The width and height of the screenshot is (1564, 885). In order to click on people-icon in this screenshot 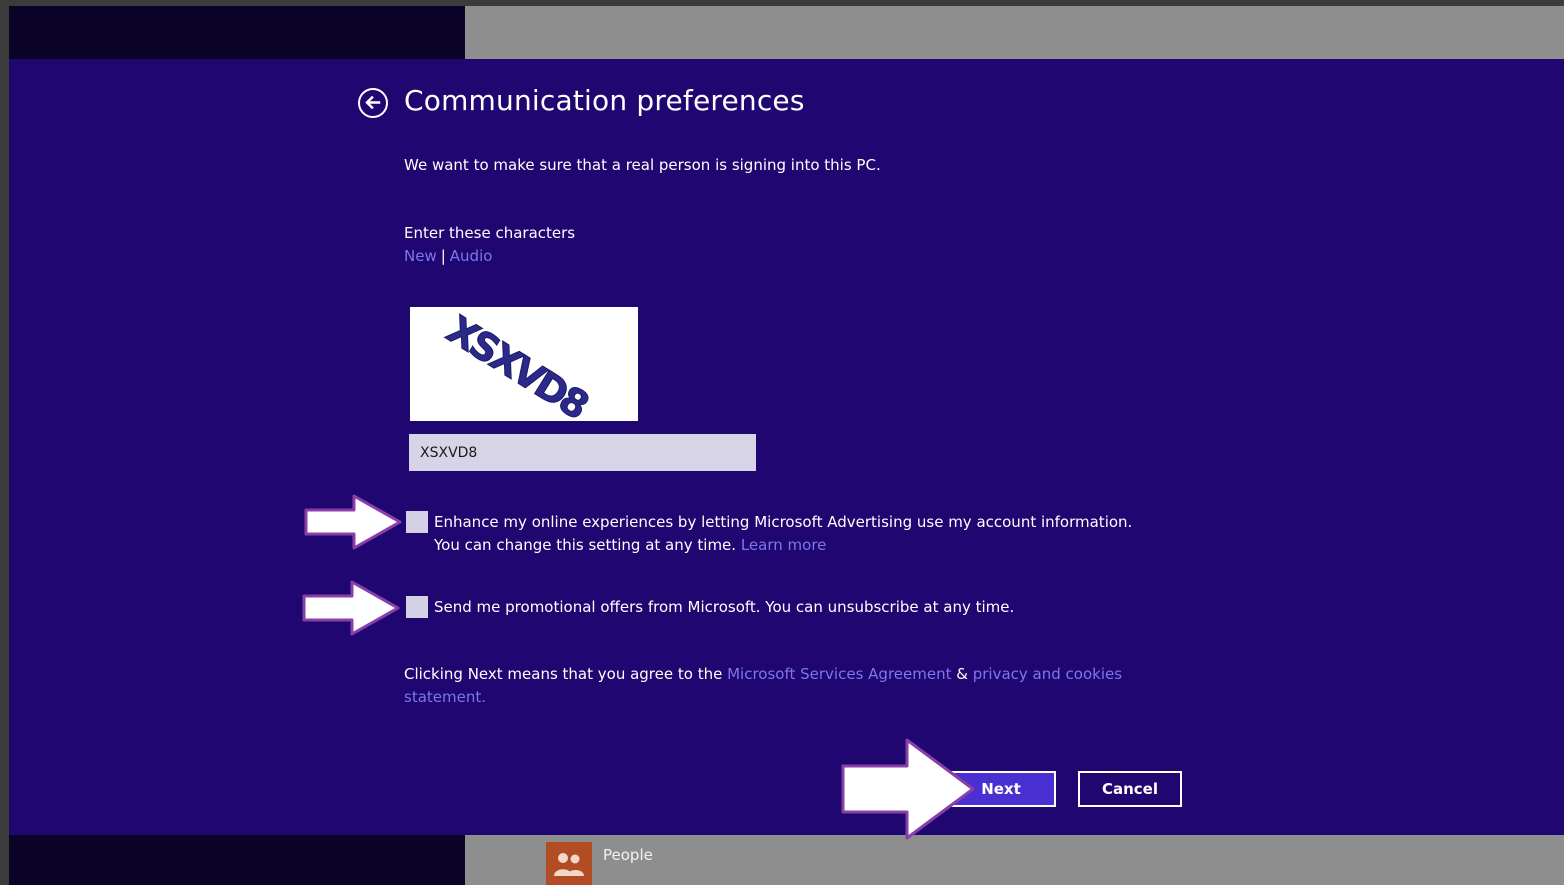, I will do `click(569, 864)`.